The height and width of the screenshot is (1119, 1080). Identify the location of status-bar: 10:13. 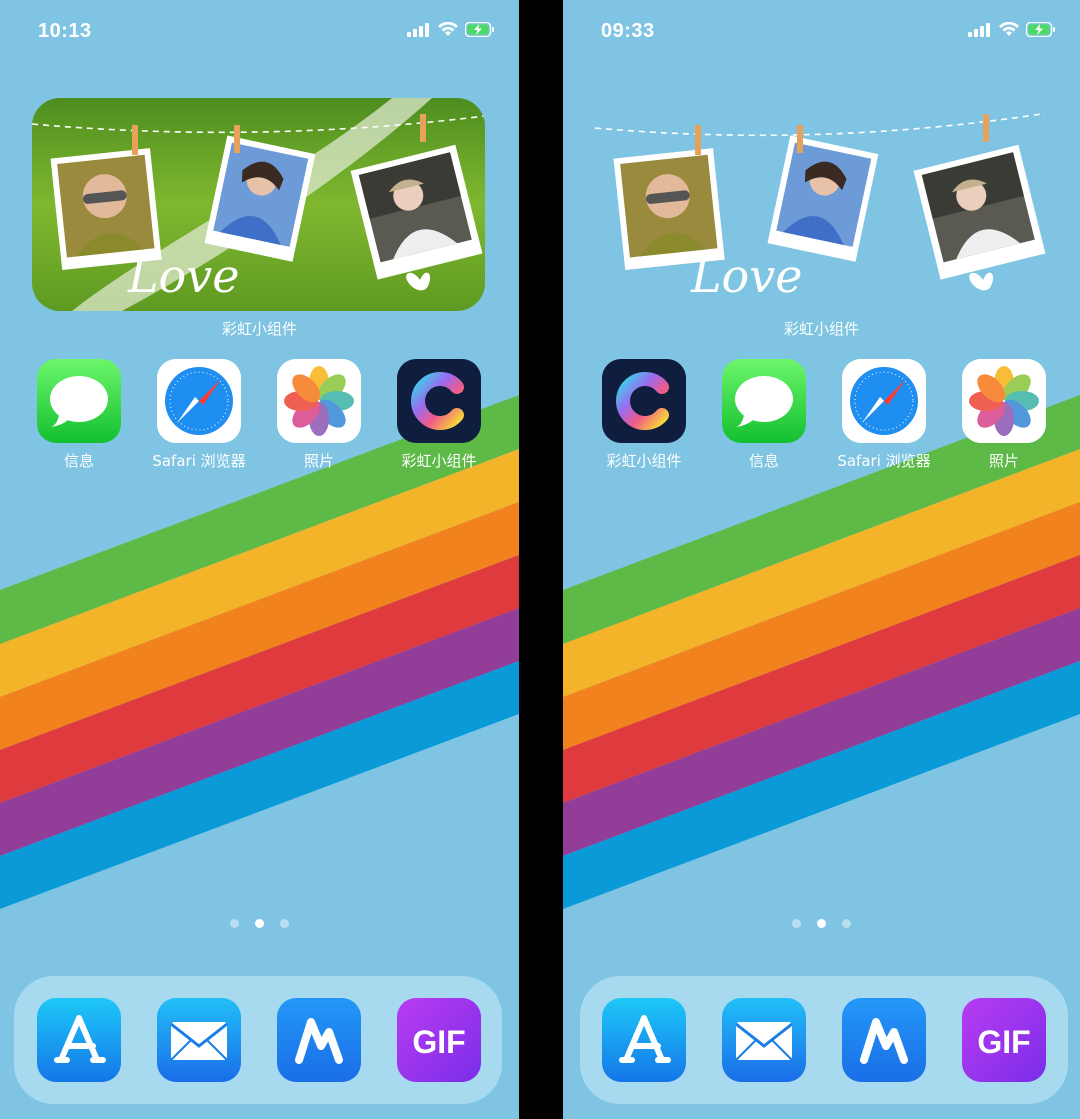
(259, 31).